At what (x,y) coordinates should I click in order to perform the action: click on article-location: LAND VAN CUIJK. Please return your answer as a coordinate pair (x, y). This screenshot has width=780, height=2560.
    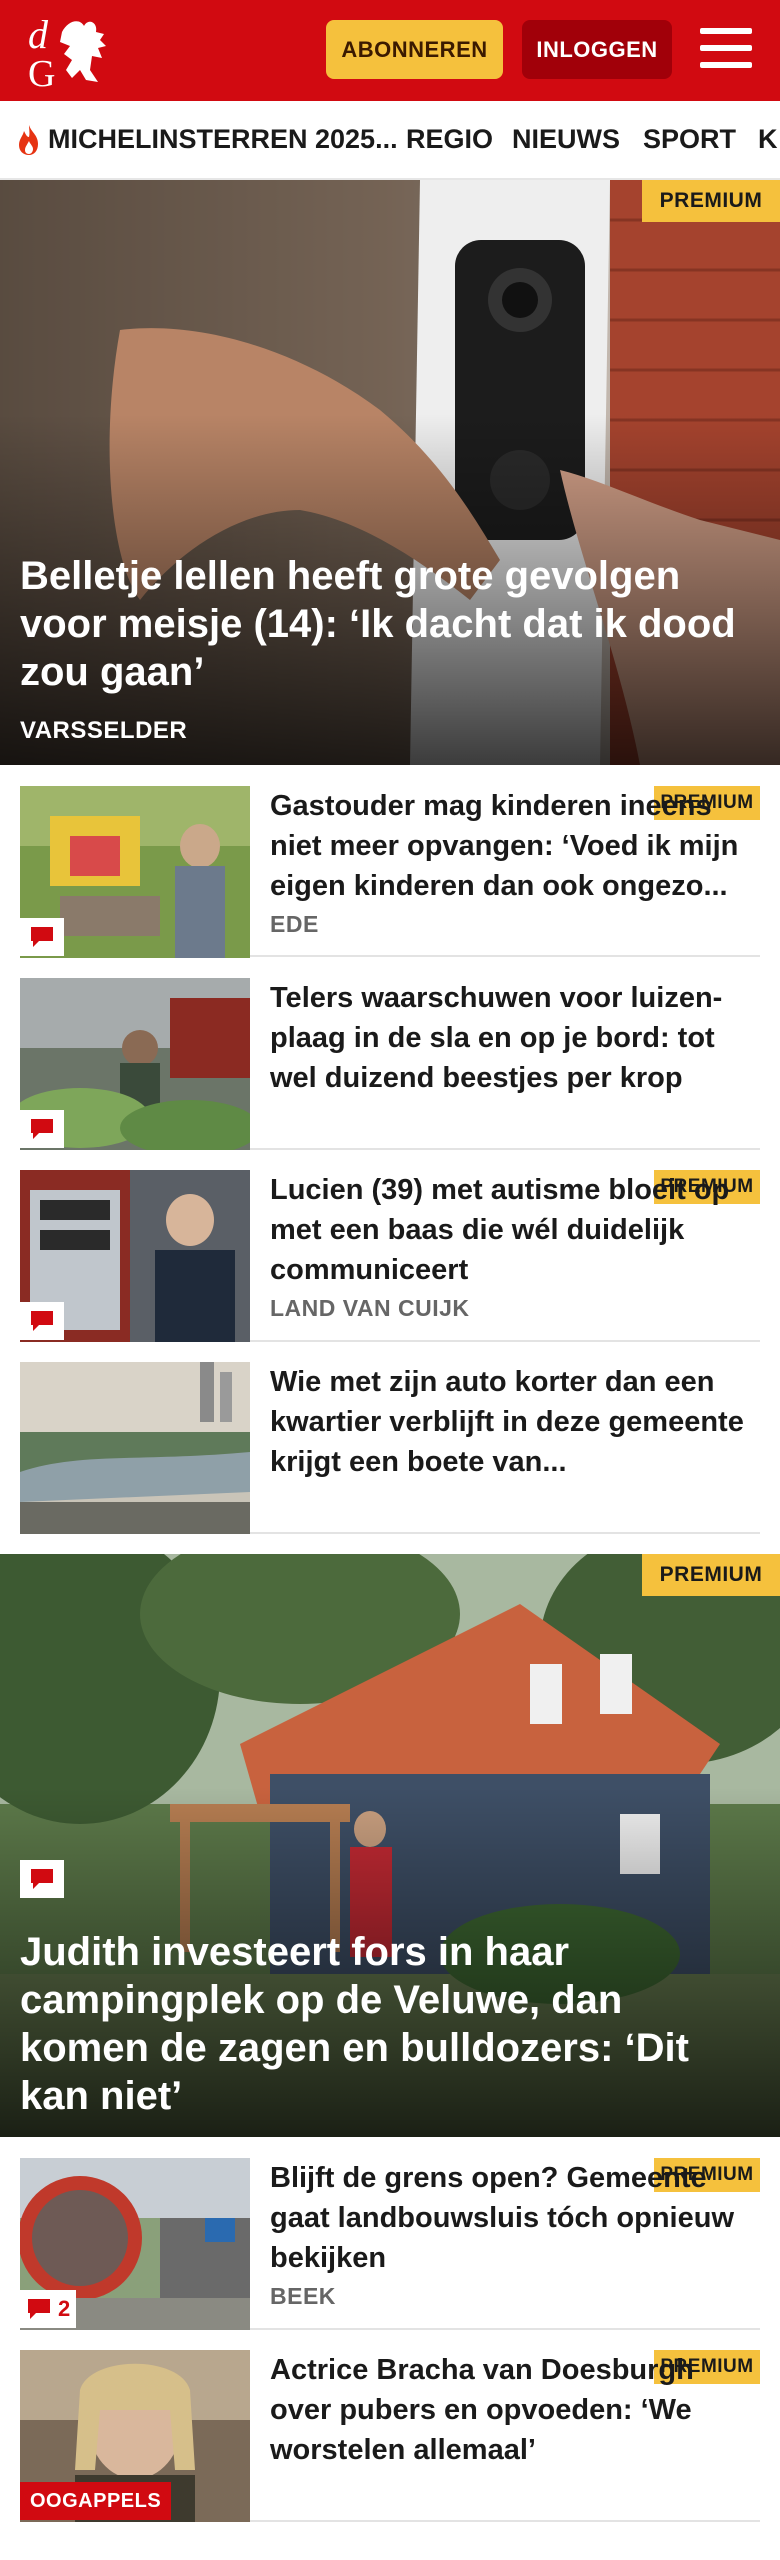
    Looking at the image, I should click on (370, 1308).